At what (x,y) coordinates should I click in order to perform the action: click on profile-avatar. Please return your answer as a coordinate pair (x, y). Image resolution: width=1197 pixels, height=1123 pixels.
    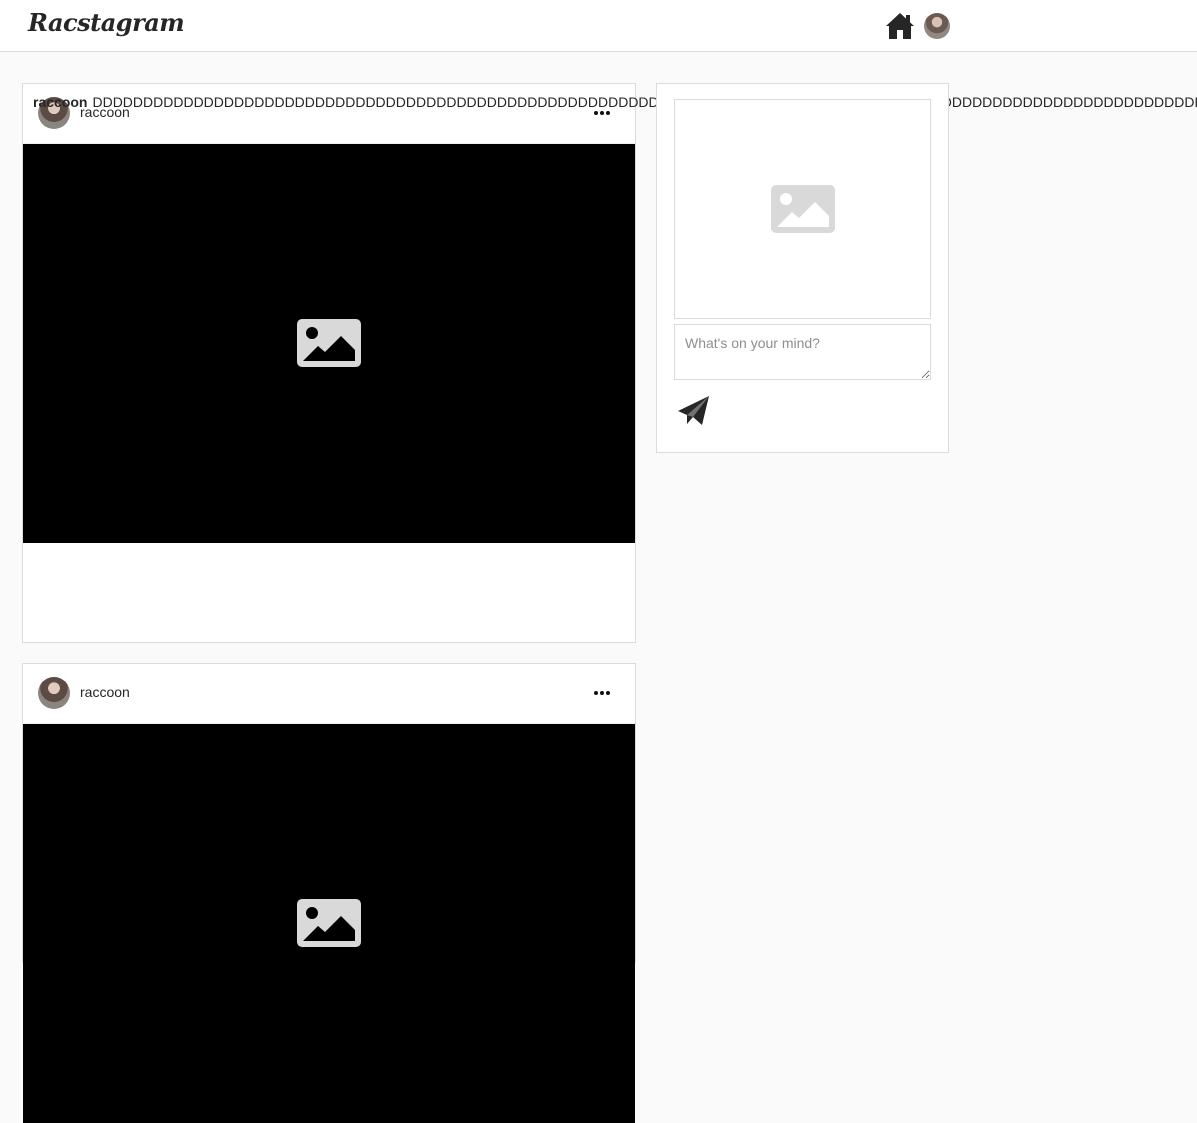
    Looking at the image, I should click on (937, 26).